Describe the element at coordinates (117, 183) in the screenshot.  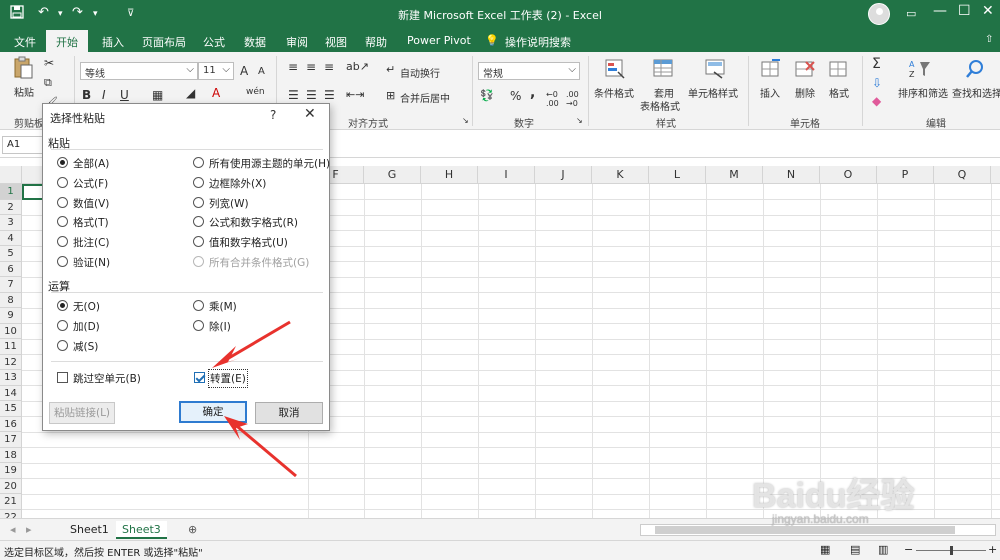
I see `paste-option-formulas: 公式(F)` at that location.